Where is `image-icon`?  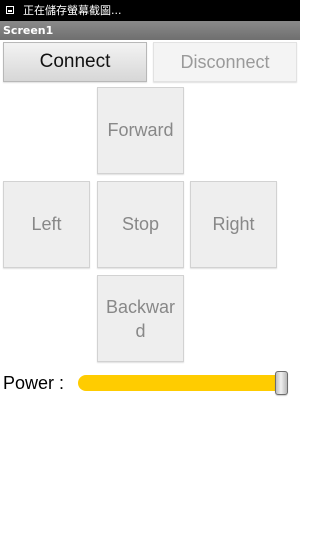
image-icon is located at coordinates (10, 10).